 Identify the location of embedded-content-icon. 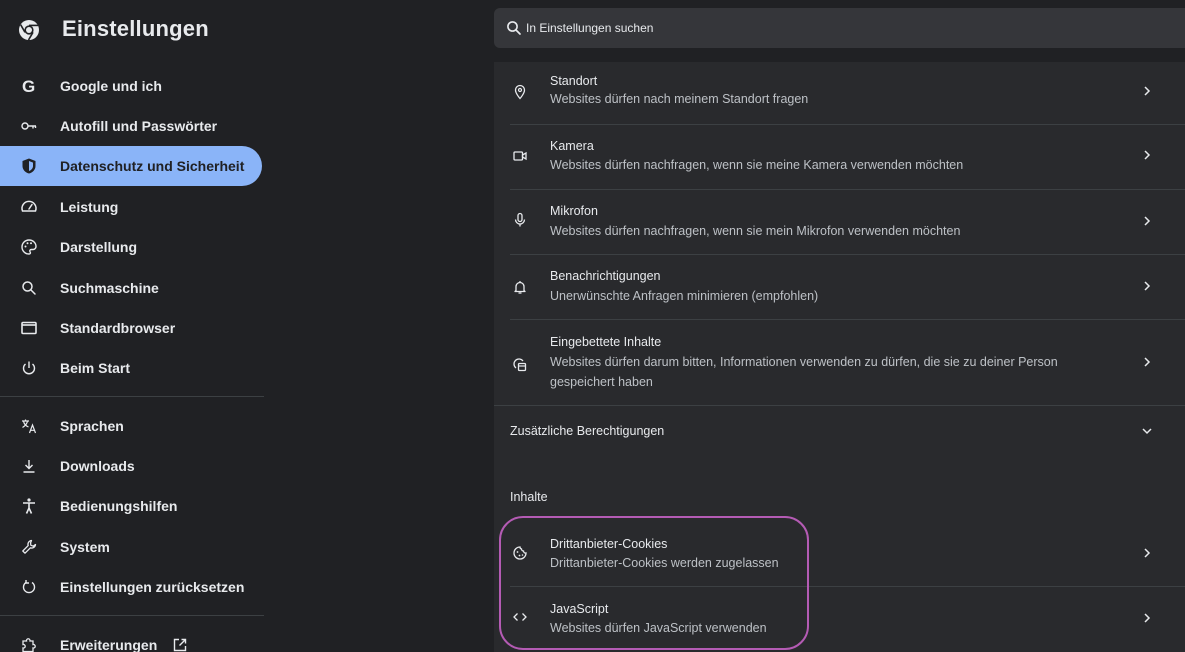
(520, 365).